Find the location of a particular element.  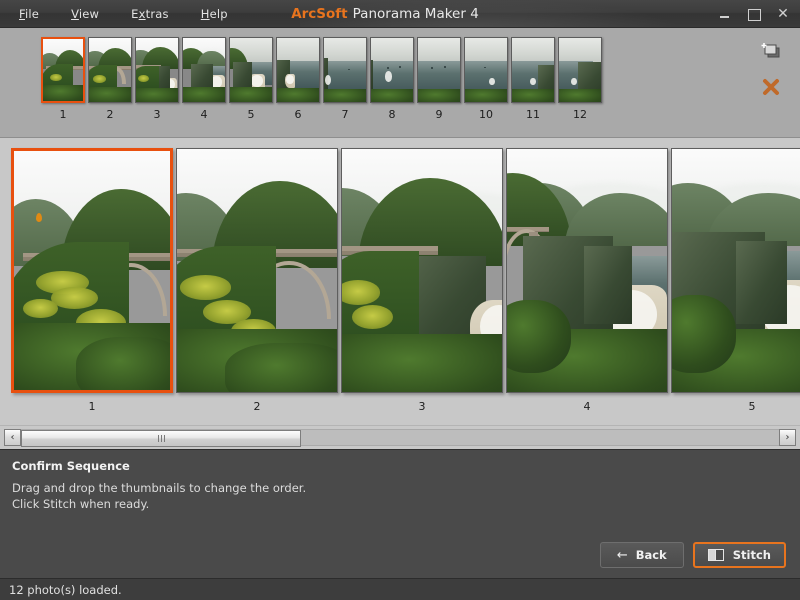

stitch-button-label: Stitch is located at coordinates (751, 555).